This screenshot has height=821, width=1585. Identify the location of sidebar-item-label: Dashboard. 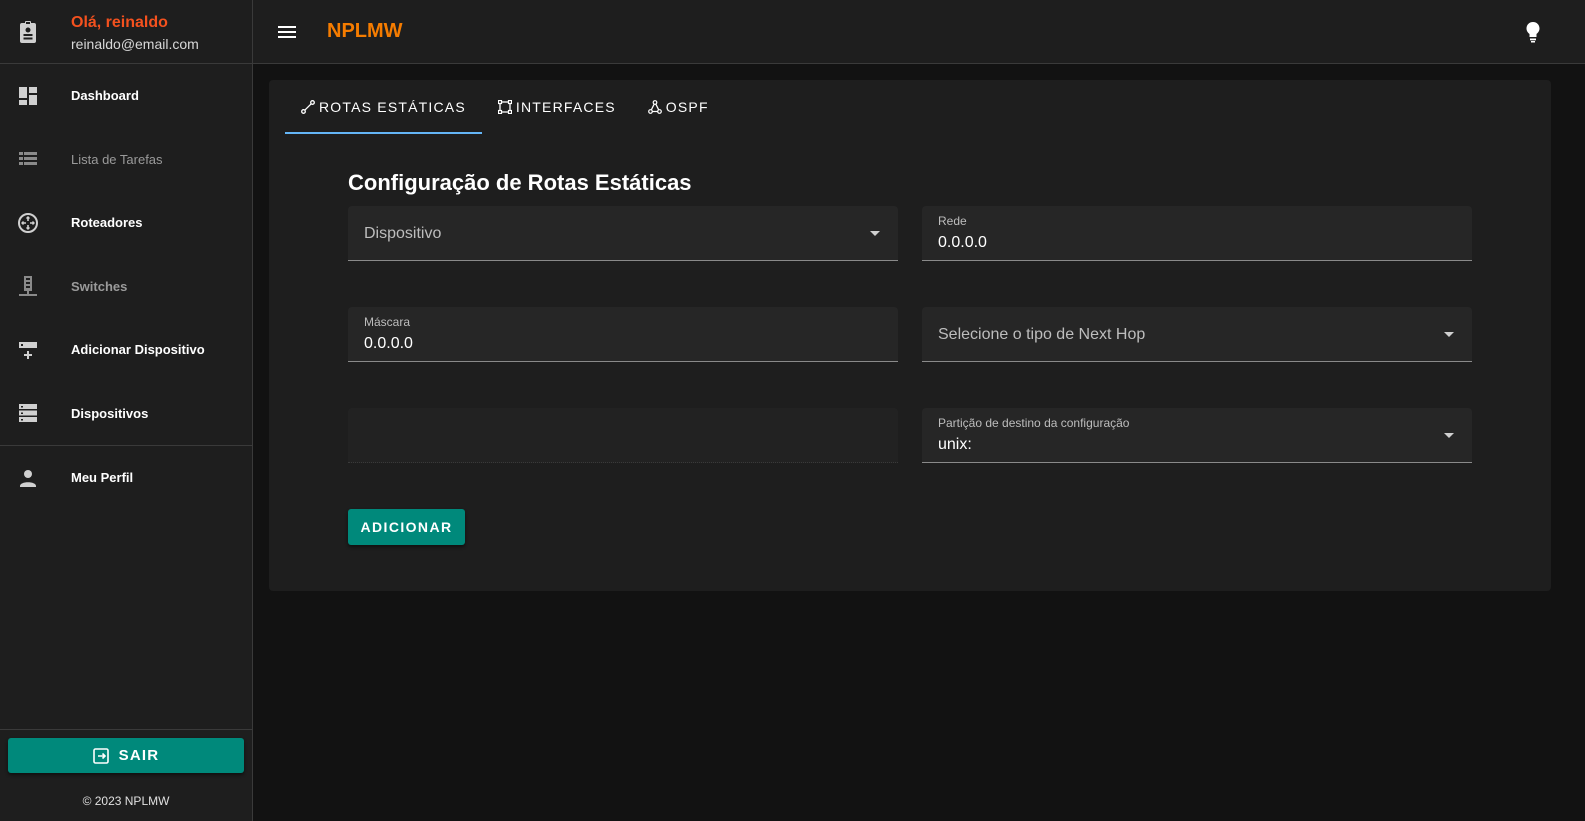
(105, 96).